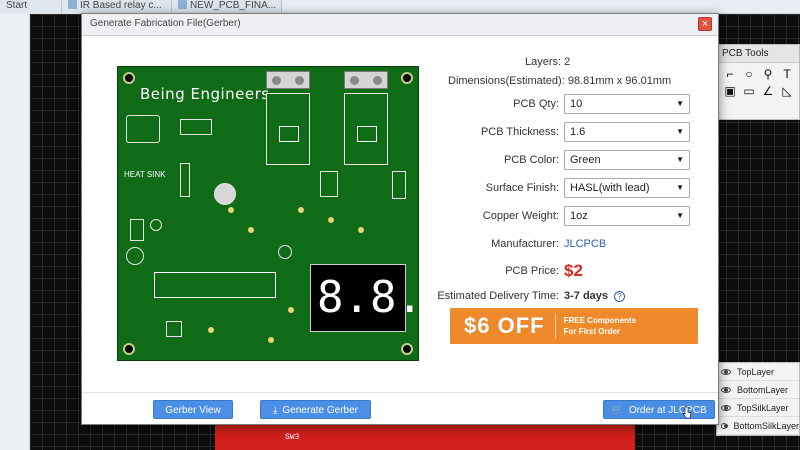  I want to click on copper-row: Copper Weight: 1oz ▼, so click(567, 216).